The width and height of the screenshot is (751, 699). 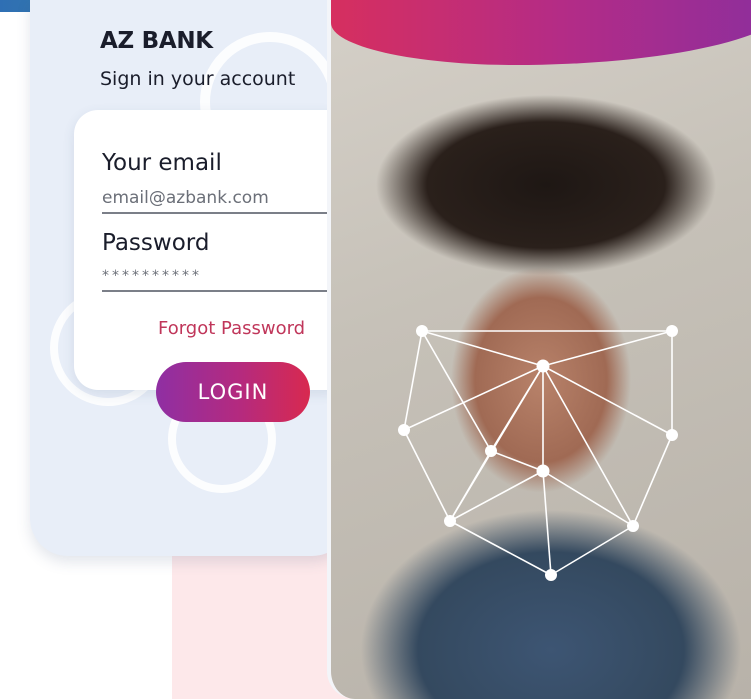 I want to click on login-form: Your email Password Forgot Password, so click(x=212, y=250).